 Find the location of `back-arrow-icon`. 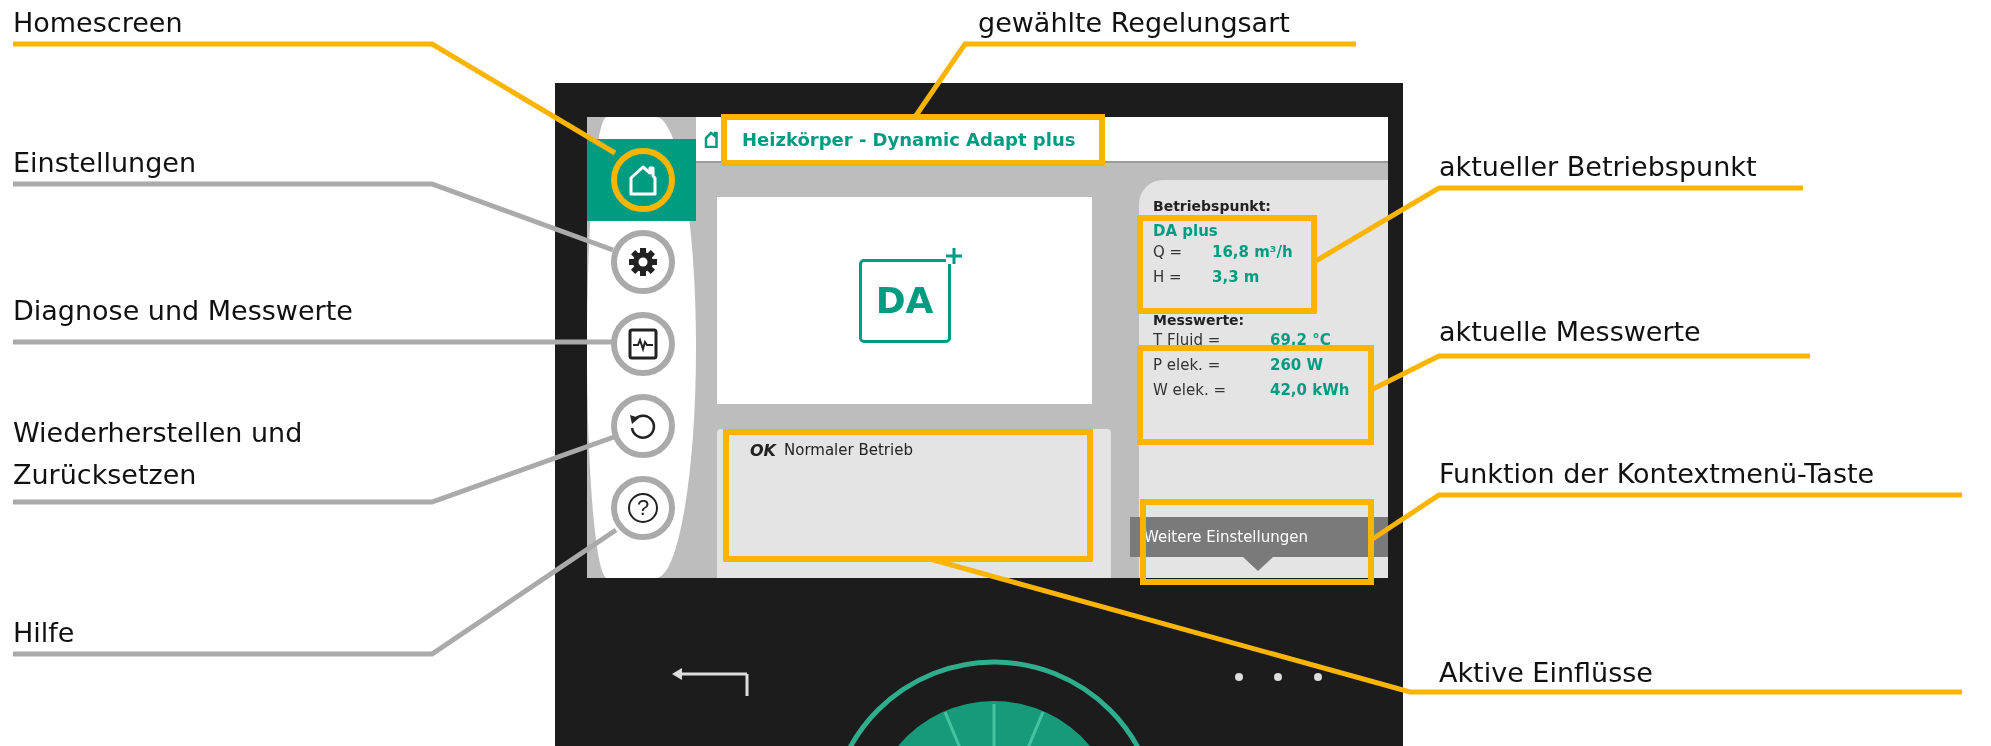

back-arrow-icon is located at coordinates (710, 683).